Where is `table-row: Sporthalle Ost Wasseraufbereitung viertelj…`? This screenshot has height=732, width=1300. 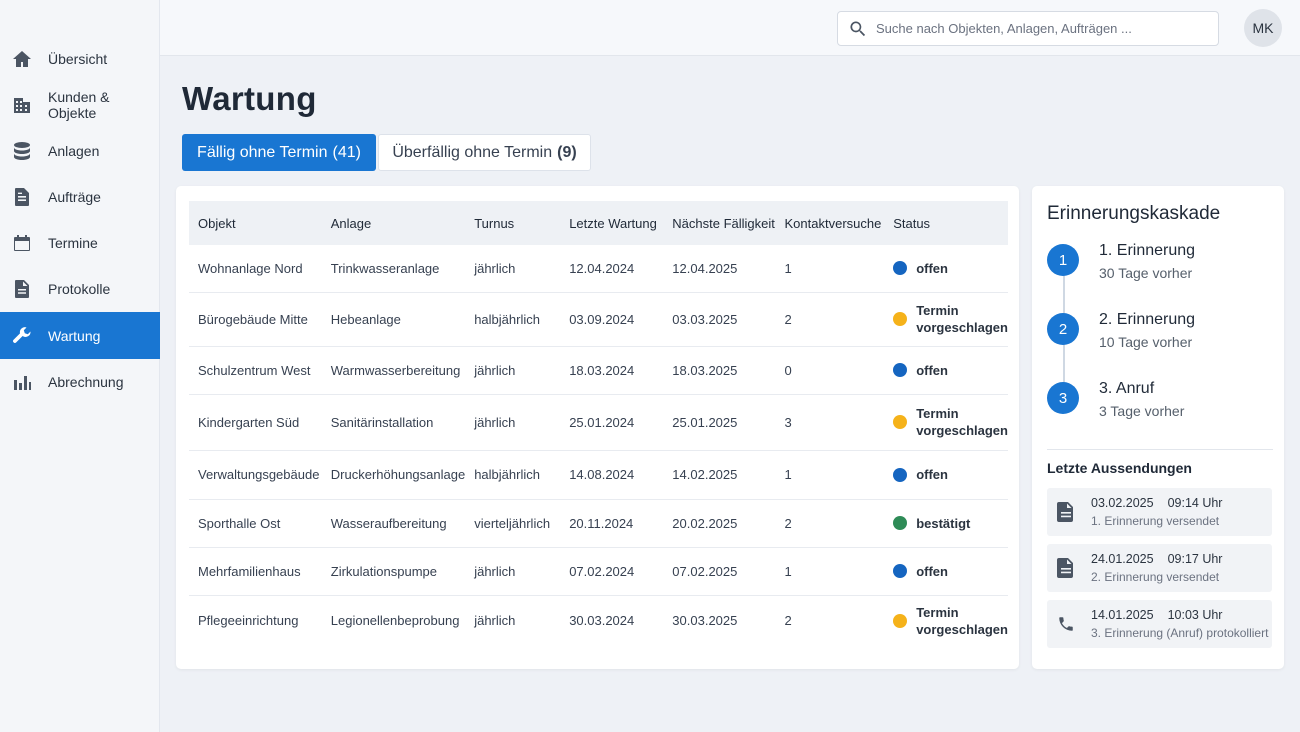
table-row: Sporthalle Ost Wasseraufbereitung viertelj… is located at coordinates (598, 523).